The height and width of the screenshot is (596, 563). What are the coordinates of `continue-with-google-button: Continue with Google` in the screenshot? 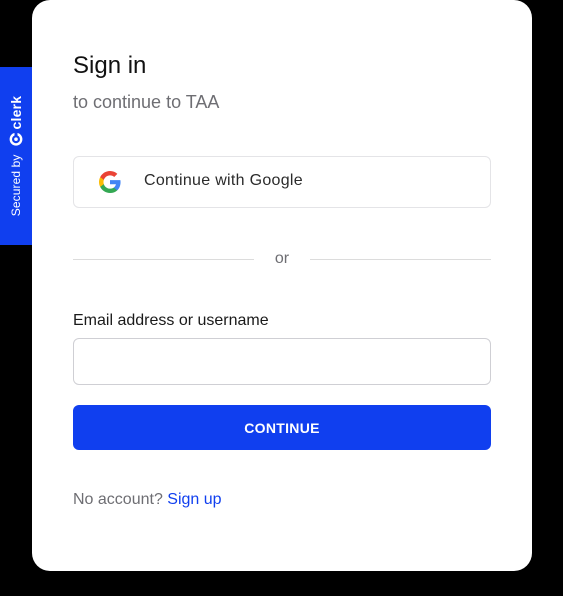 It's located at (282, 182).